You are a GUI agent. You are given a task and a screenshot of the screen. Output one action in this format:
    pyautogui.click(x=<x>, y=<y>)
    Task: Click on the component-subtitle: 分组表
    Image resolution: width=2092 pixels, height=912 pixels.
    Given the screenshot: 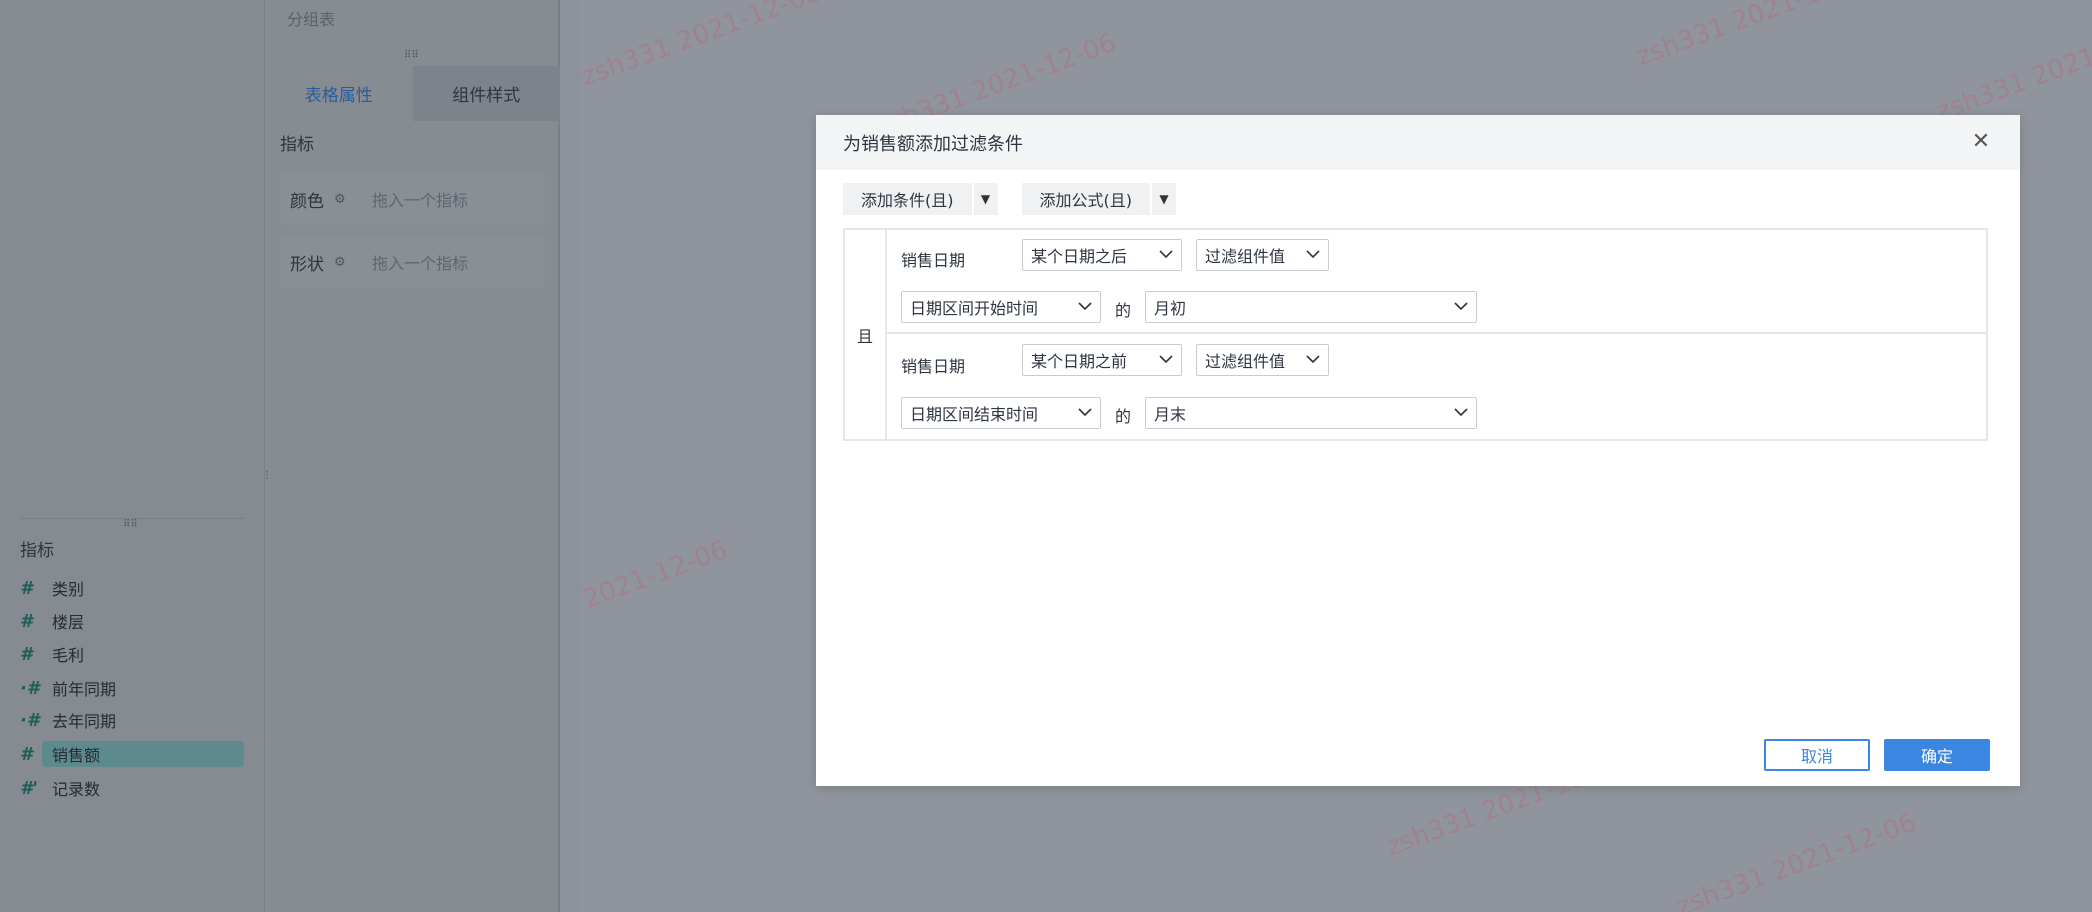 What is the action you would take?
    pyautogui.click(x=311, y=19)
    